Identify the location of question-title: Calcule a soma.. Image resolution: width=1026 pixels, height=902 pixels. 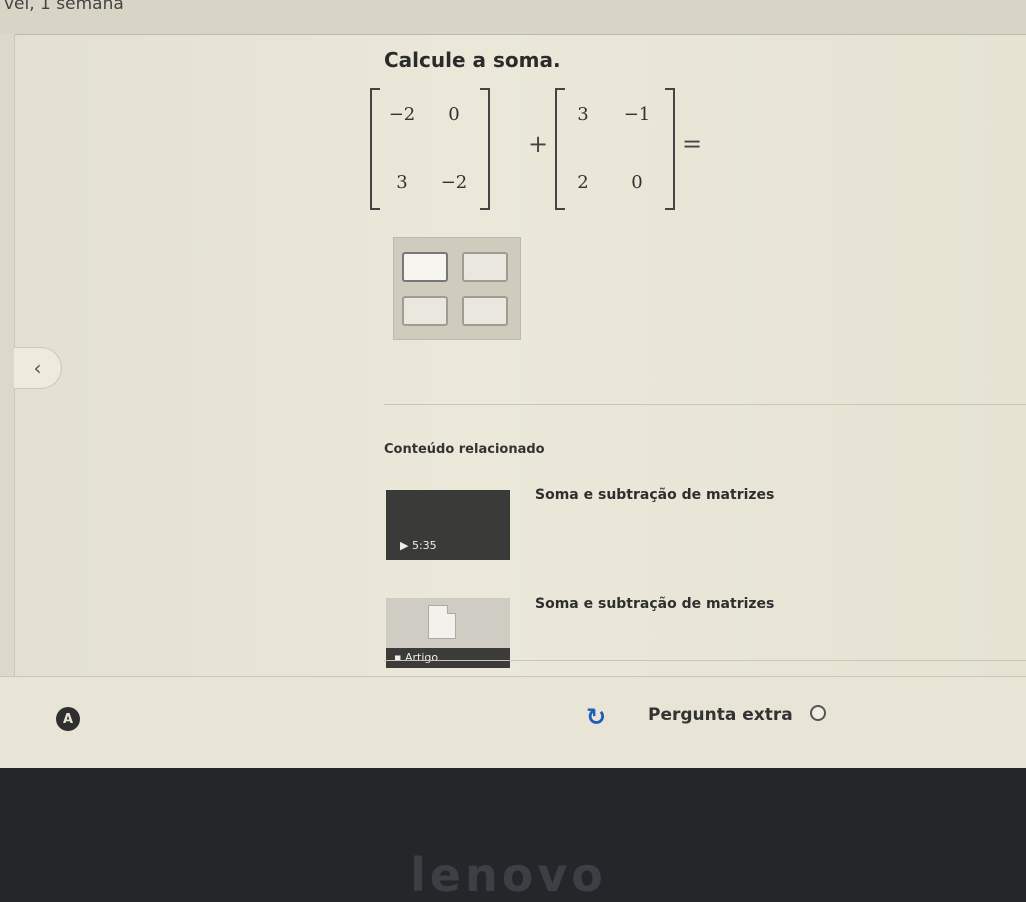
(472, 60).